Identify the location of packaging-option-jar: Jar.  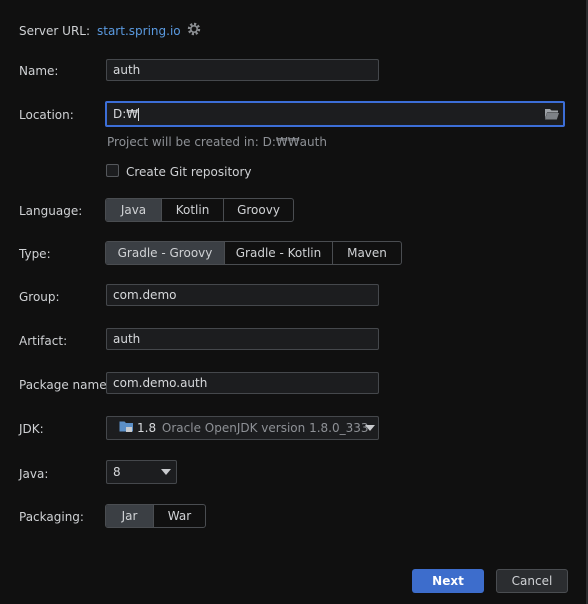
(129, 516).